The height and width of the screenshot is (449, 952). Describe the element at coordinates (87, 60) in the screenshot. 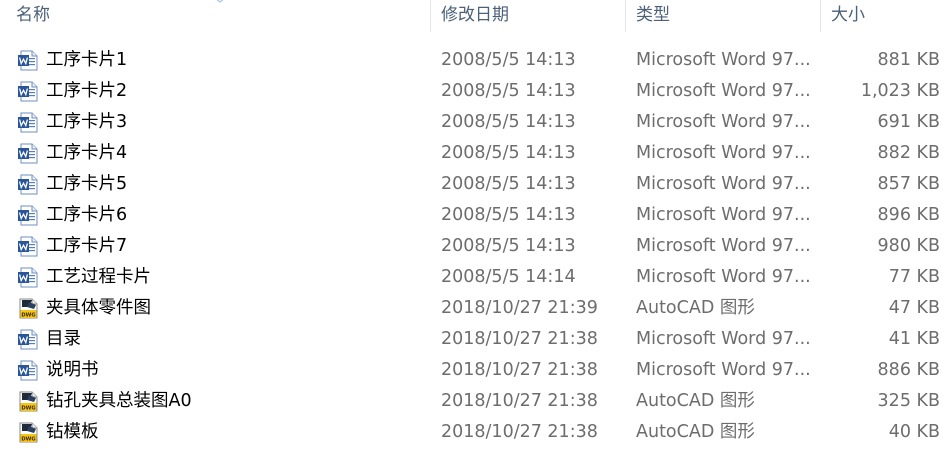

I see `file-name: 工序卡片1` at that location.